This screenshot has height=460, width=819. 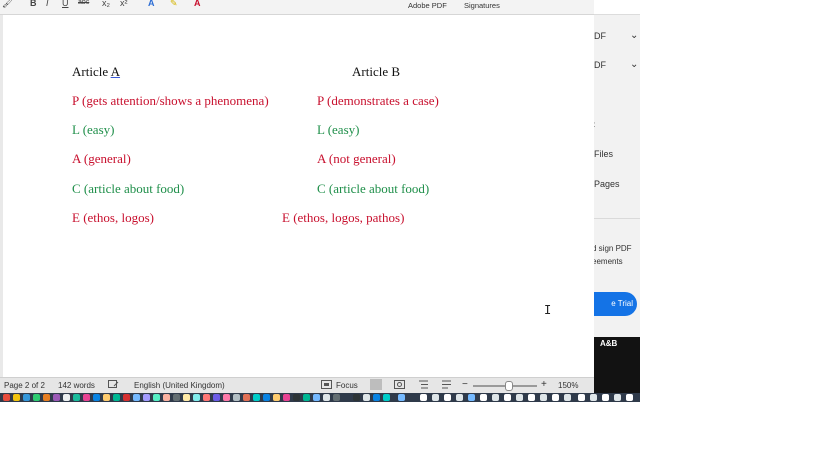 What do you see at coordinates (613, 248) in the screenshot?
I see `sign-pdf-promo-line1: d sign PDF` at bounding box center [613, 248].